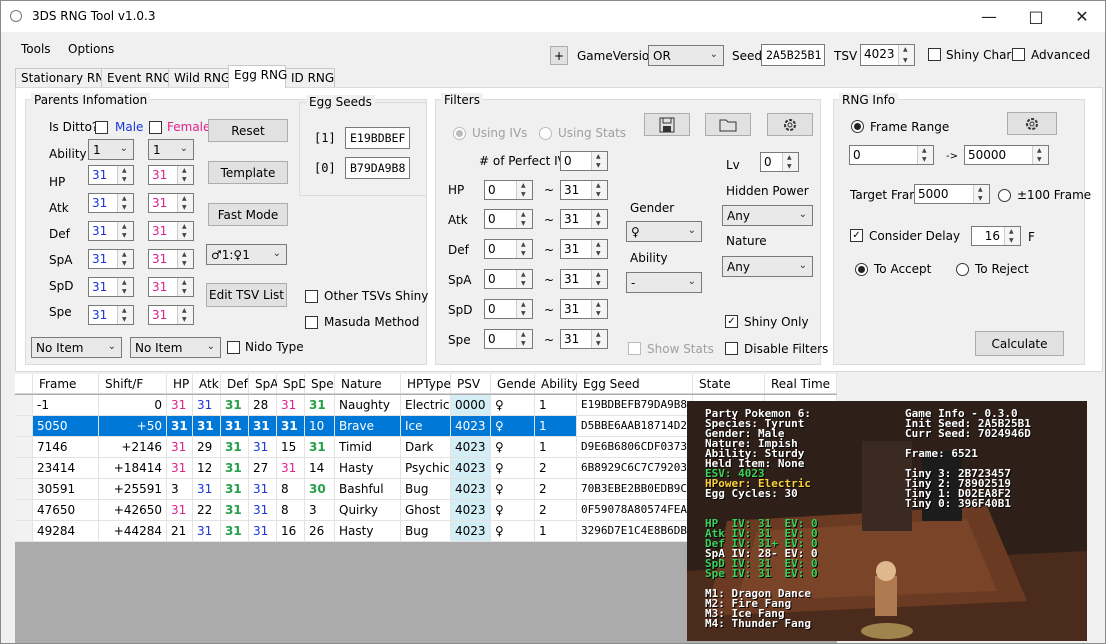 The width and height of the screenshot is (1106, 644). I want to click on male-spa-iv: 31, so click(111, 259).